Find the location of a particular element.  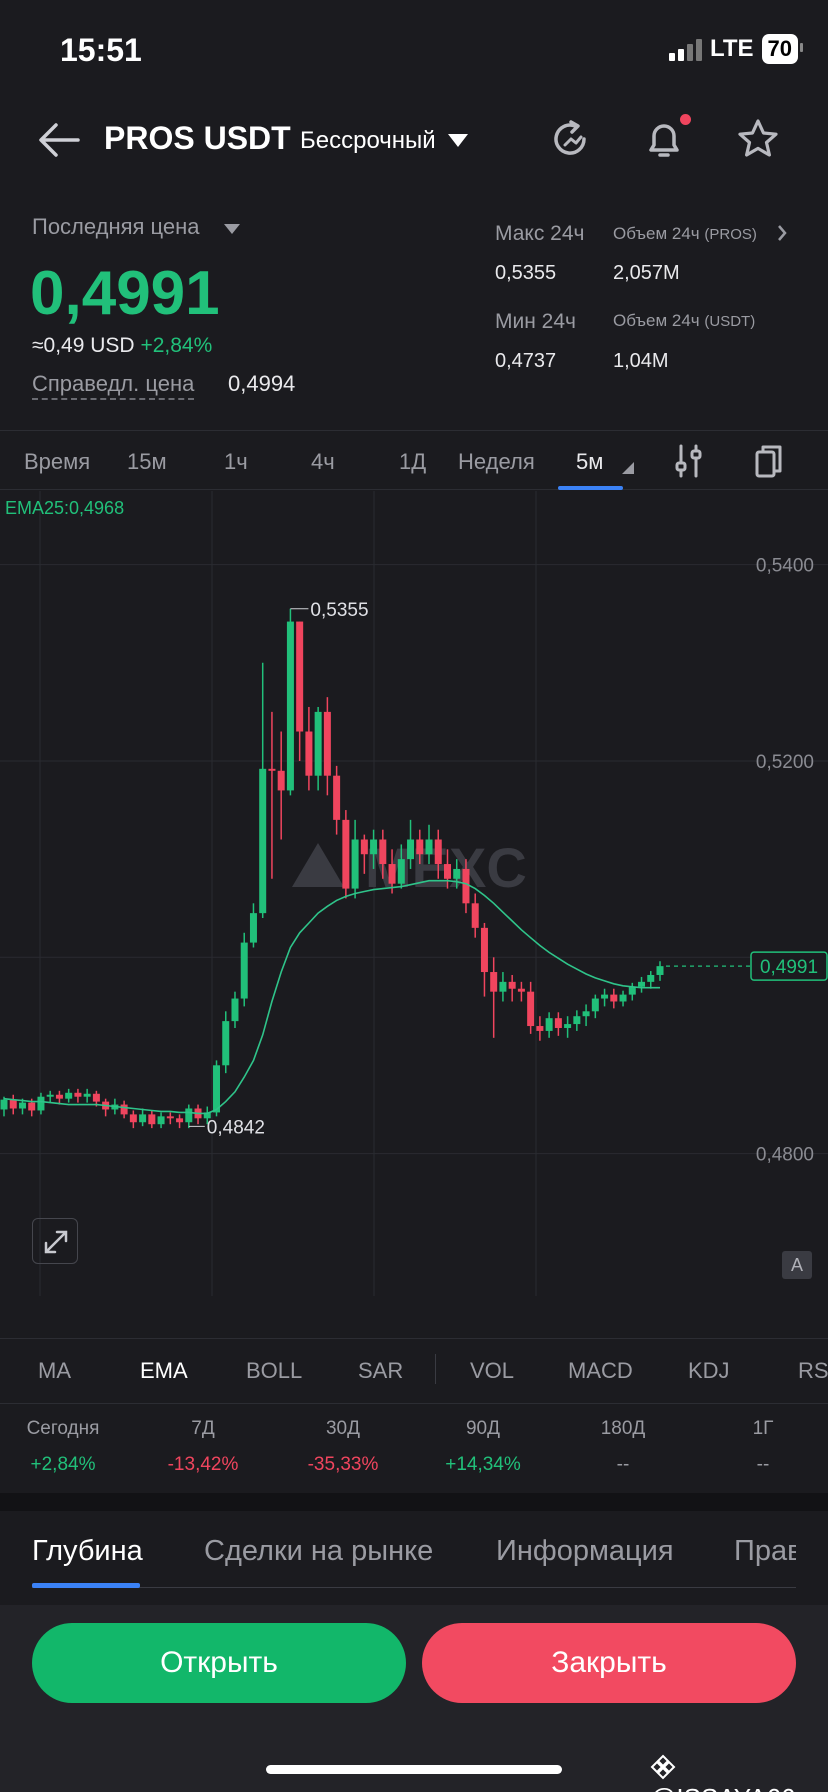

approx-currency: USD is located at coordinates (112, 345).